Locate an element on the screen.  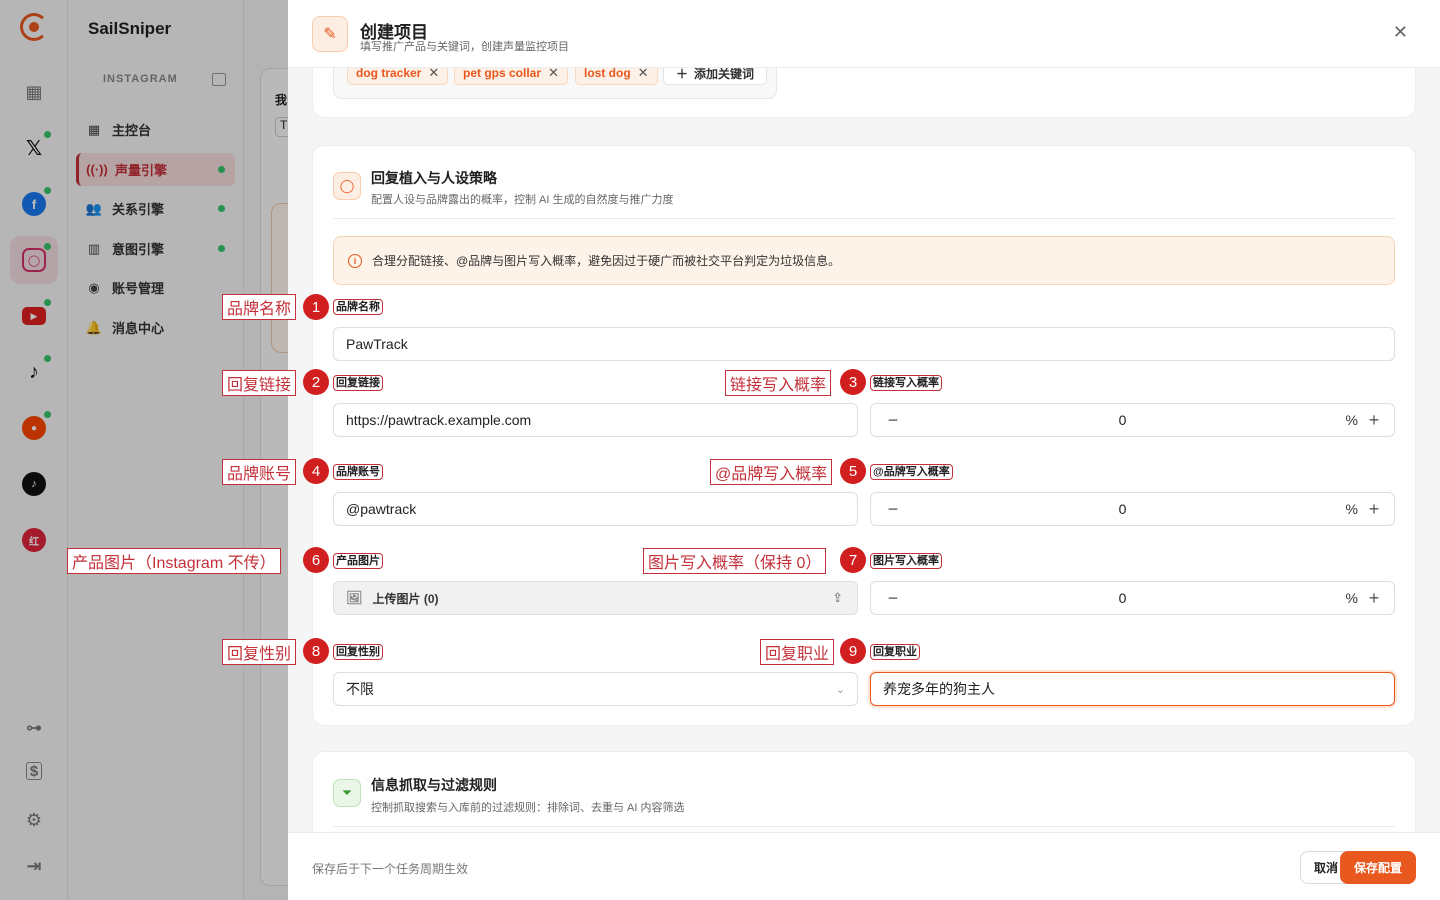
link-prob-stepper: − 0 % + is located at coordinates (1132, 420).